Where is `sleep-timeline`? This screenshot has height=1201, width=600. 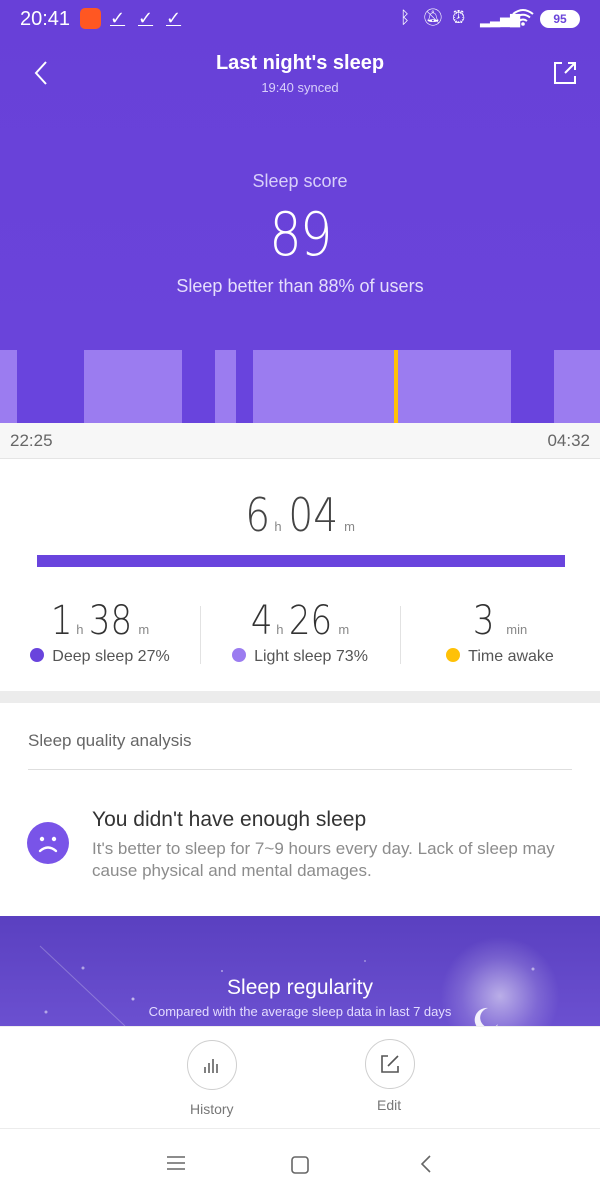
sleep-timeline is located at coordinates (300, 386).